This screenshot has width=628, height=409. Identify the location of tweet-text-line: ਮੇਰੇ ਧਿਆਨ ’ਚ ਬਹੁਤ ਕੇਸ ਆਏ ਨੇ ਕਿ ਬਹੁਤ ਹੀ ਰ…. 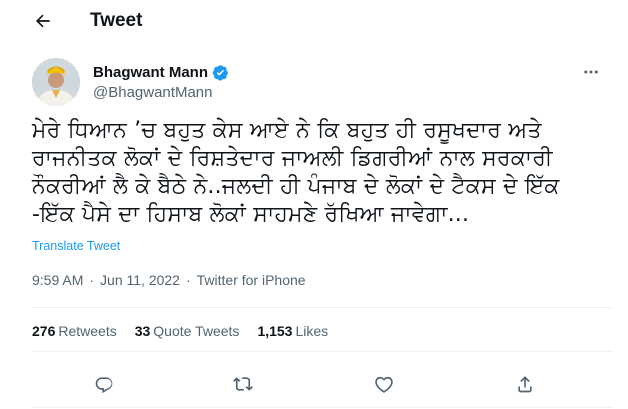
(287, 130).